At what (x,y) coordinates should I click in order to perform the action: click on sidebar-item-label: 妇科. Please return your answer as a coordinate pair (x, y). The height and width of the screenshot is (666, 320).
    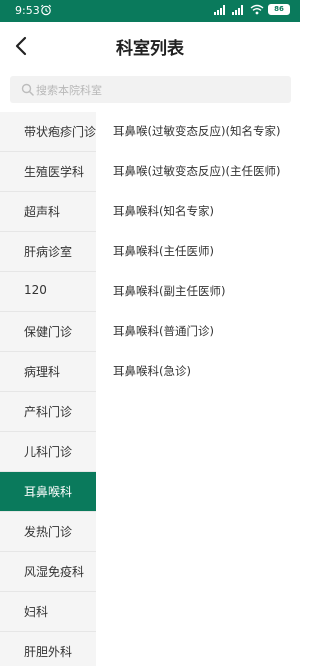
    Looking at the image, I should click on (36, 612).